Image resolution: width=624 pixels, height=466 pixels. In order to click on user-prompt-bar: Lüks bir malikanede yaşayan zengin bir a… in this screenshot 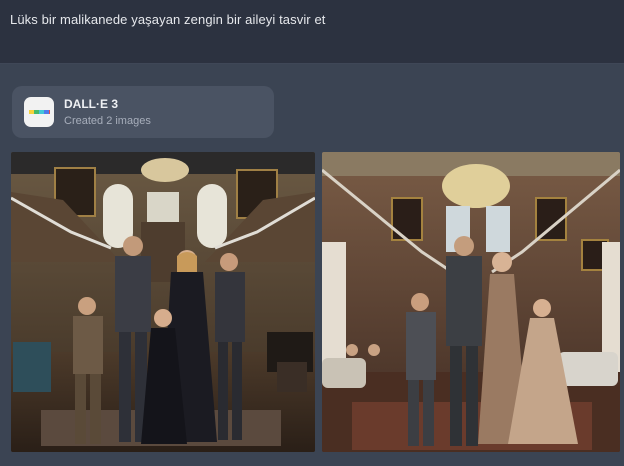, I will do `click(312, 32)`.